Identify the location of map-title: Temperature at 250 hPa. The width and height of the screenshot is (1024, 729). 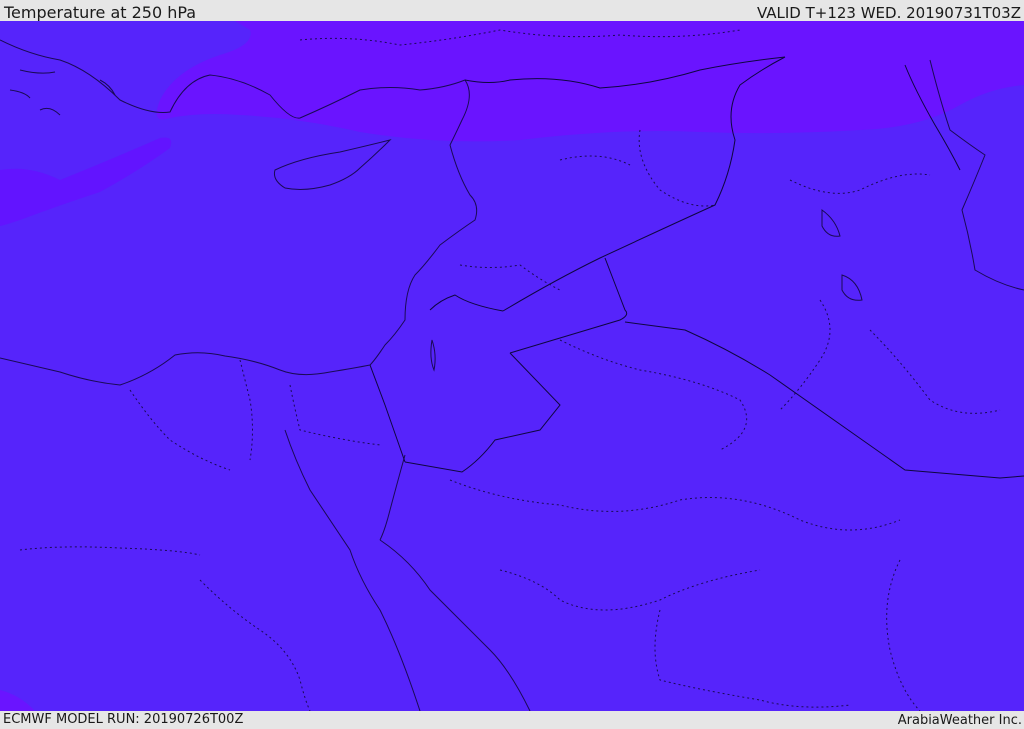
(100, 12).